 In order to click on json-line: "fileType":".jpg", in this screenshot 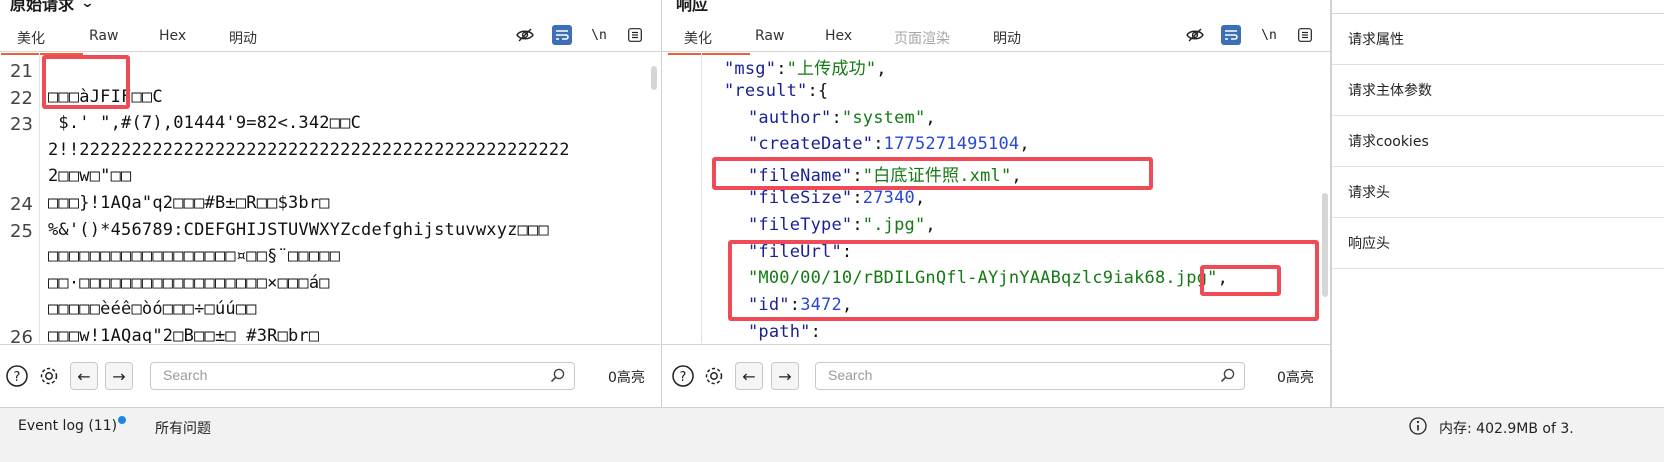, I will do `click(842, 225)`.